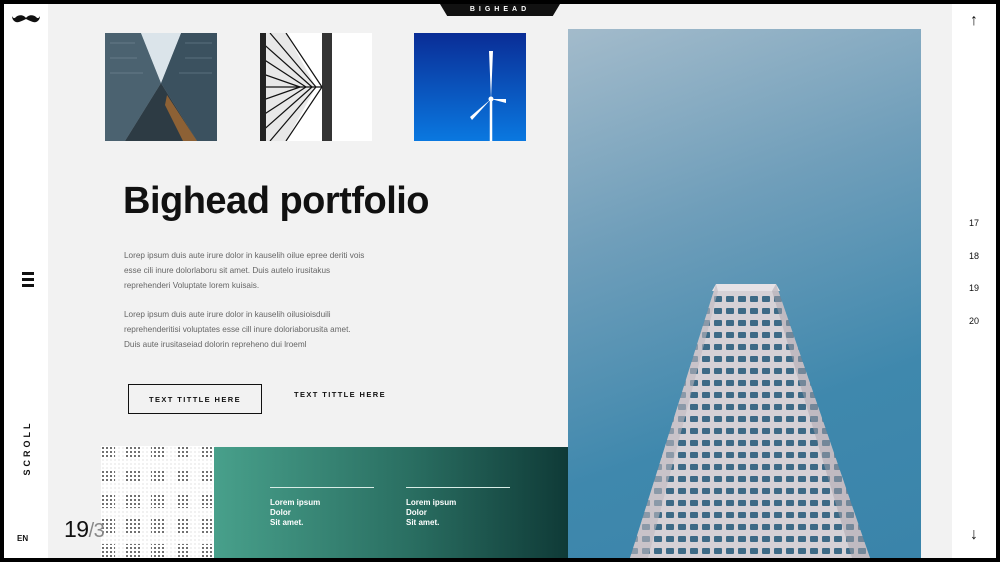 The image size is (1000, 562). What do you see at coordinates (158, 502) in the screenshot?
I see `dot-pattern-decoration` at bounding box center [158, 502].